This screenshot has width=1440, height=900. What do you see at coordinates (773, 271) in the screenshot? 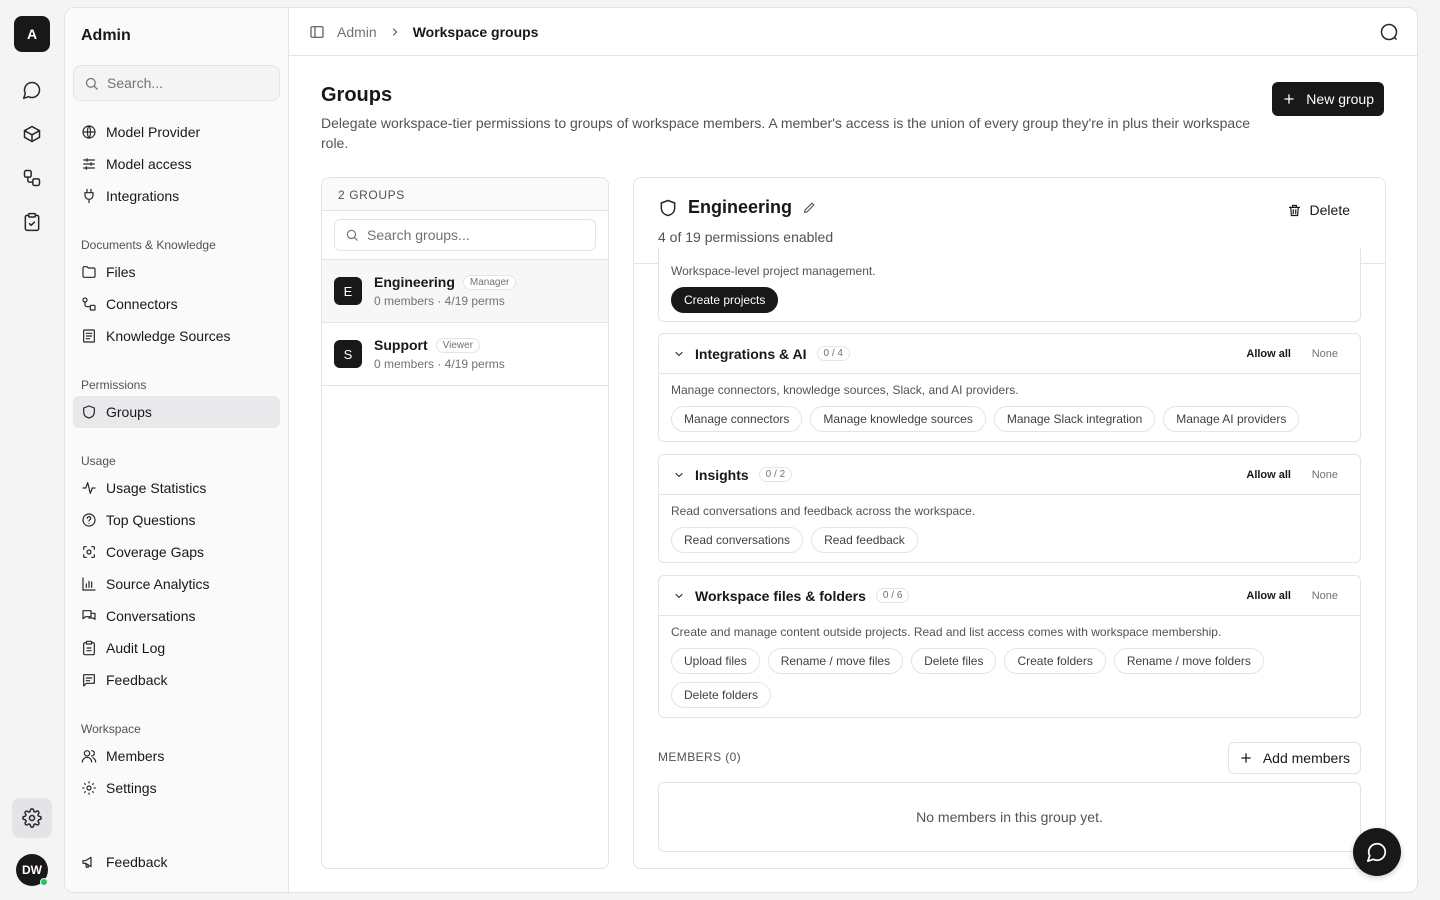
I see `permission-card-description: Workspace-level project management.` at bounding box center [773, 271].